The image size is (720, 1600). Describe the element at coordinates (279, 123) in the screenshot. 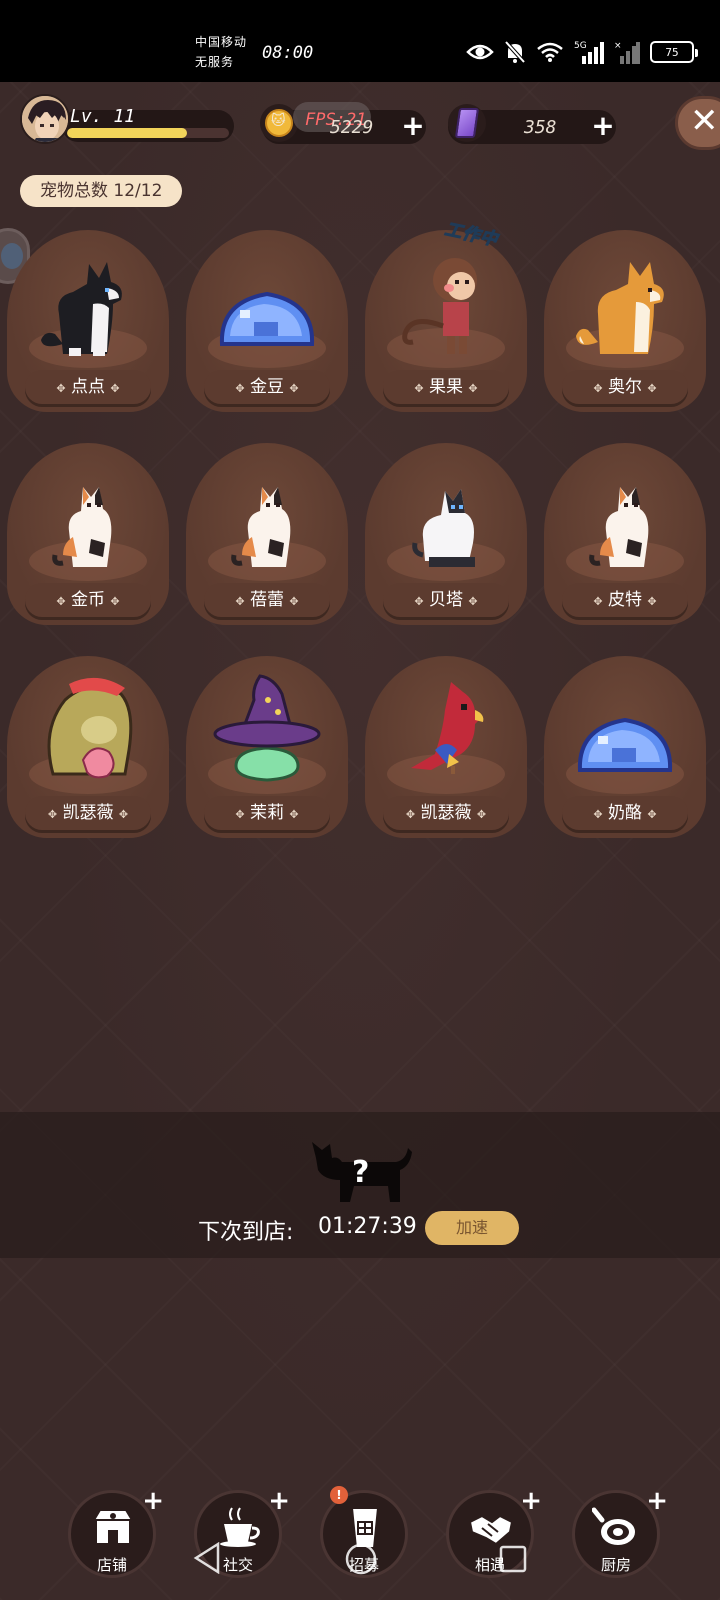

I see `coin-icon` at that location.